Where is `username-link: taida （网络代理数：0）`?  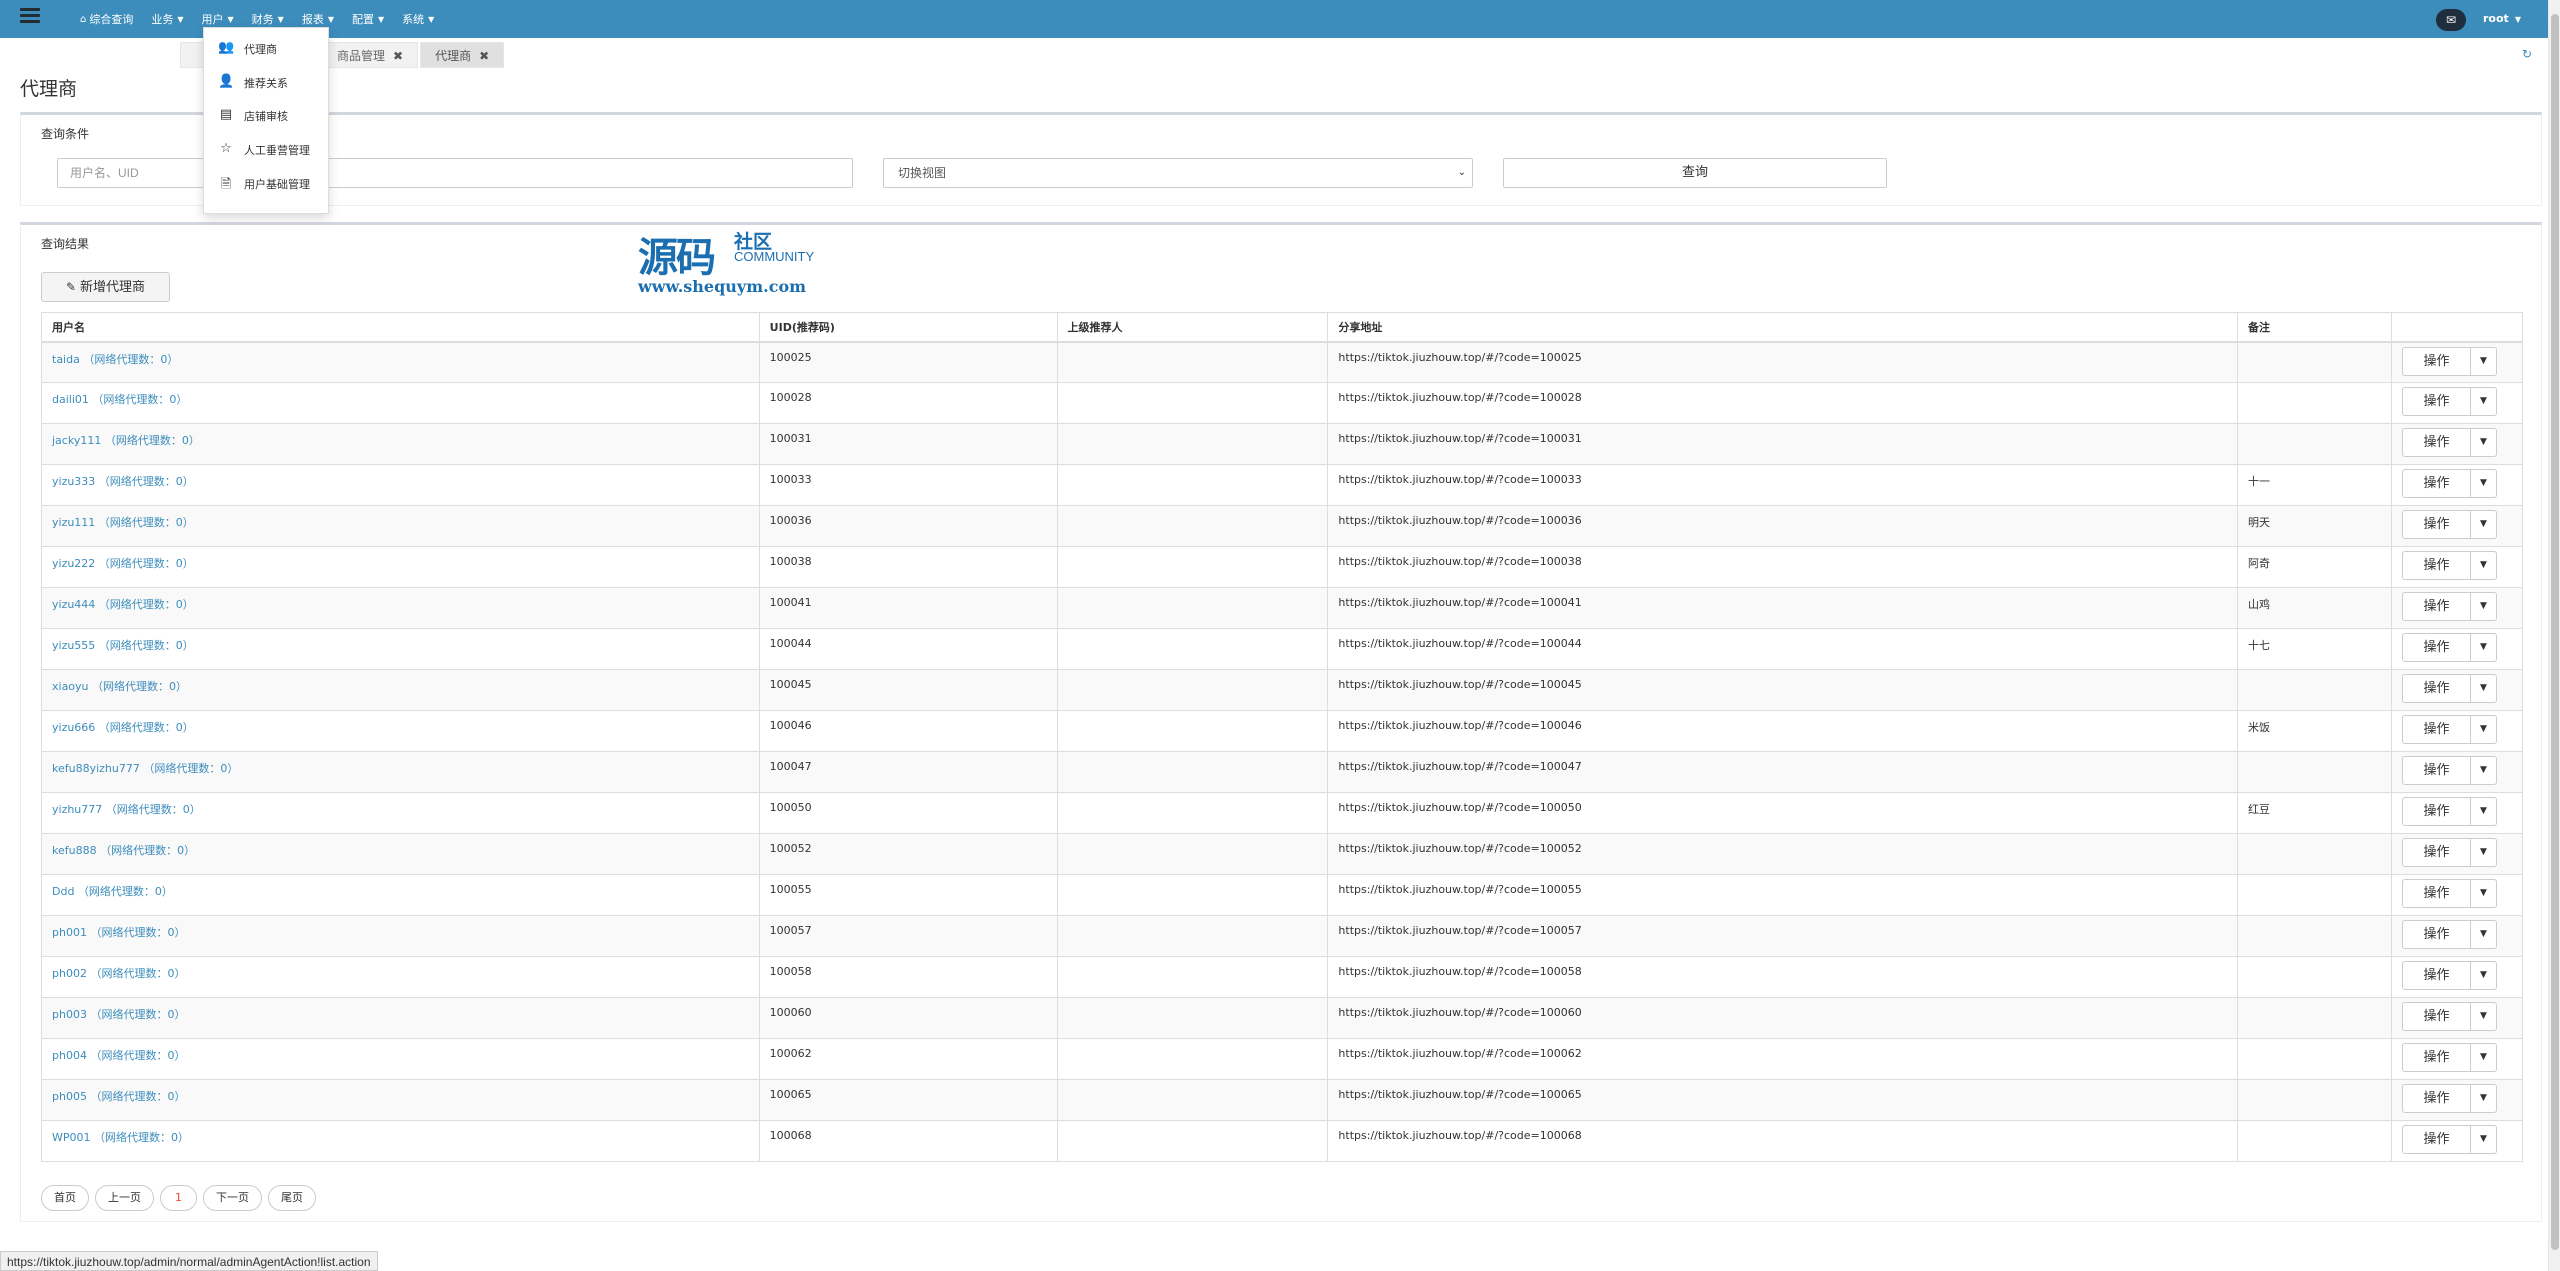 username-link: taida （网络代理数：0） is located at coordinates (115, 359).